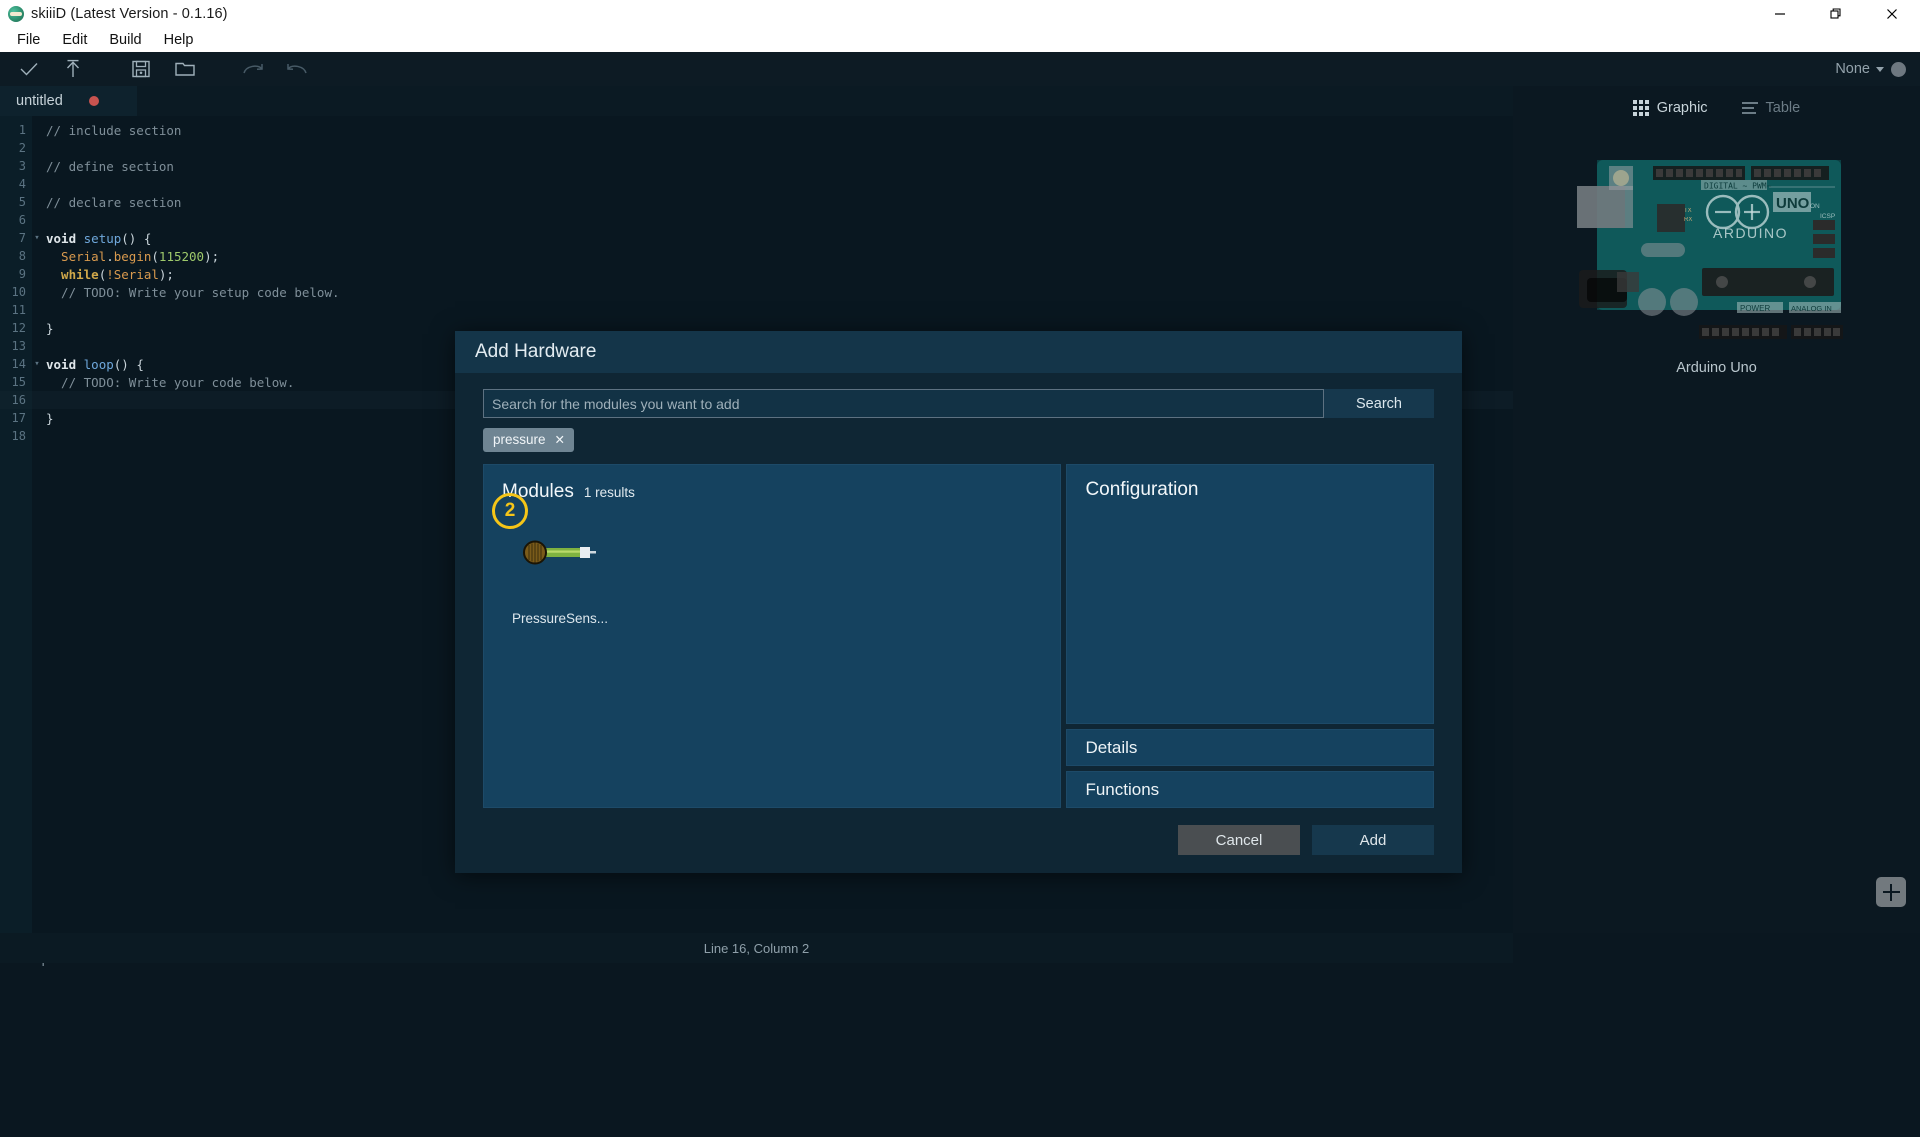  Describe the element at coordinates (1373, 840) in the screenshot. I see `add-button: Add` at that location.